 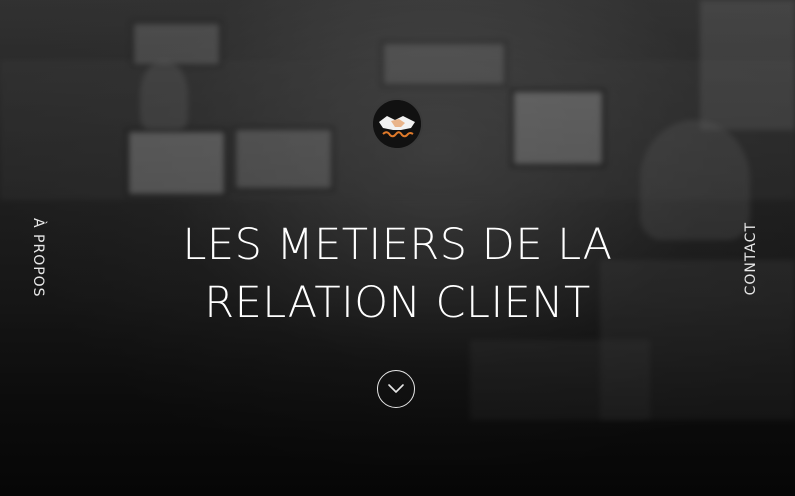 I want to click on nav-link-a-propos: À PROPOS, so click(x=38, y=258).